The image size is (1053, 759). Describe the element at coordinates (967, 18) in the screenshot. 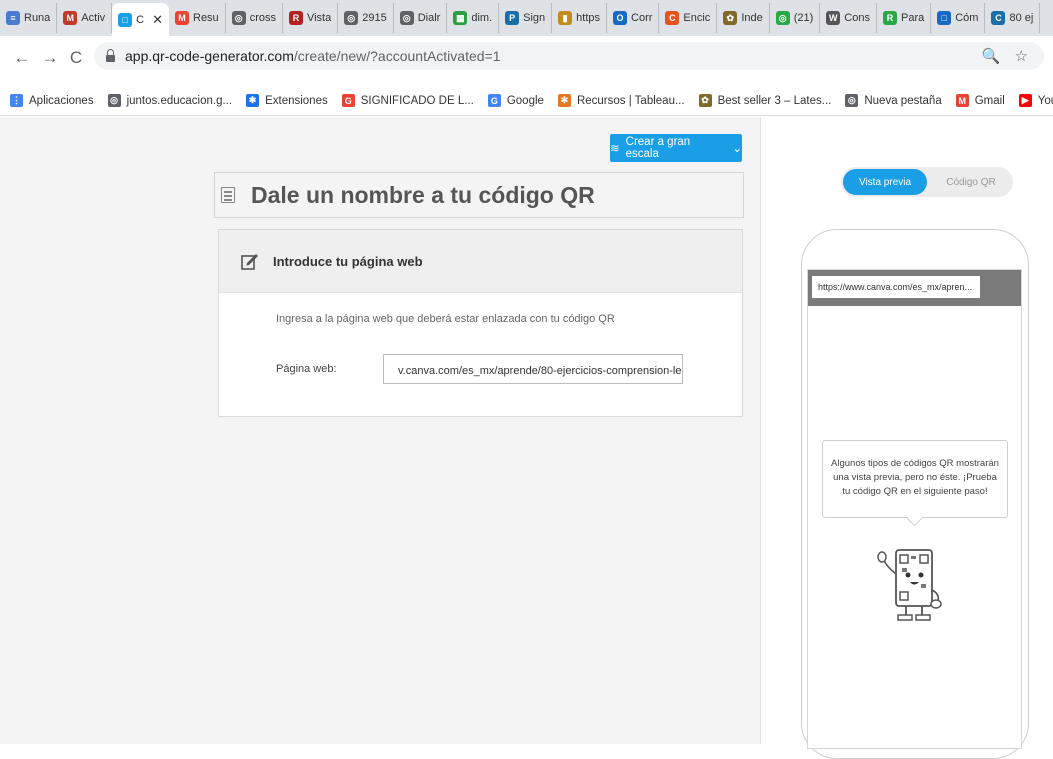

I see `tab-label: Cóm` at that location.